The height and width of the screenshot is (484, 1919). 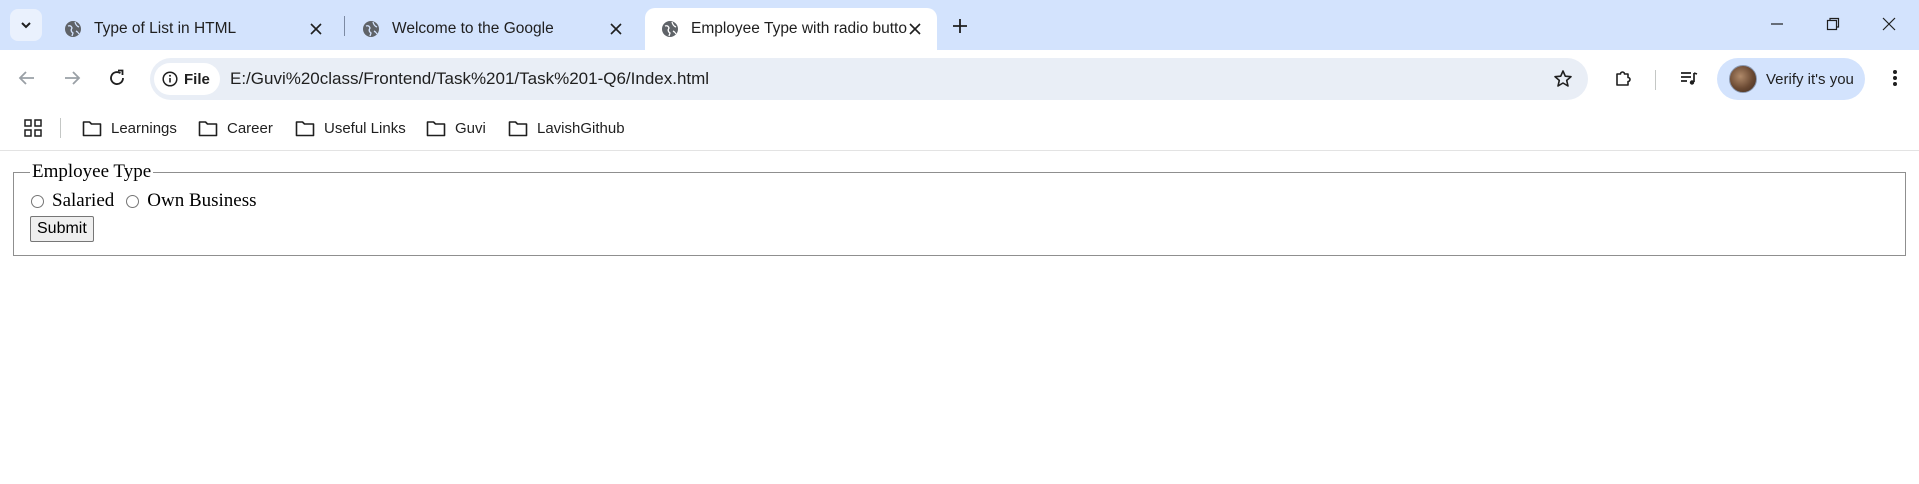 I want to click on restore-icon, so click(x=1833, y=24).